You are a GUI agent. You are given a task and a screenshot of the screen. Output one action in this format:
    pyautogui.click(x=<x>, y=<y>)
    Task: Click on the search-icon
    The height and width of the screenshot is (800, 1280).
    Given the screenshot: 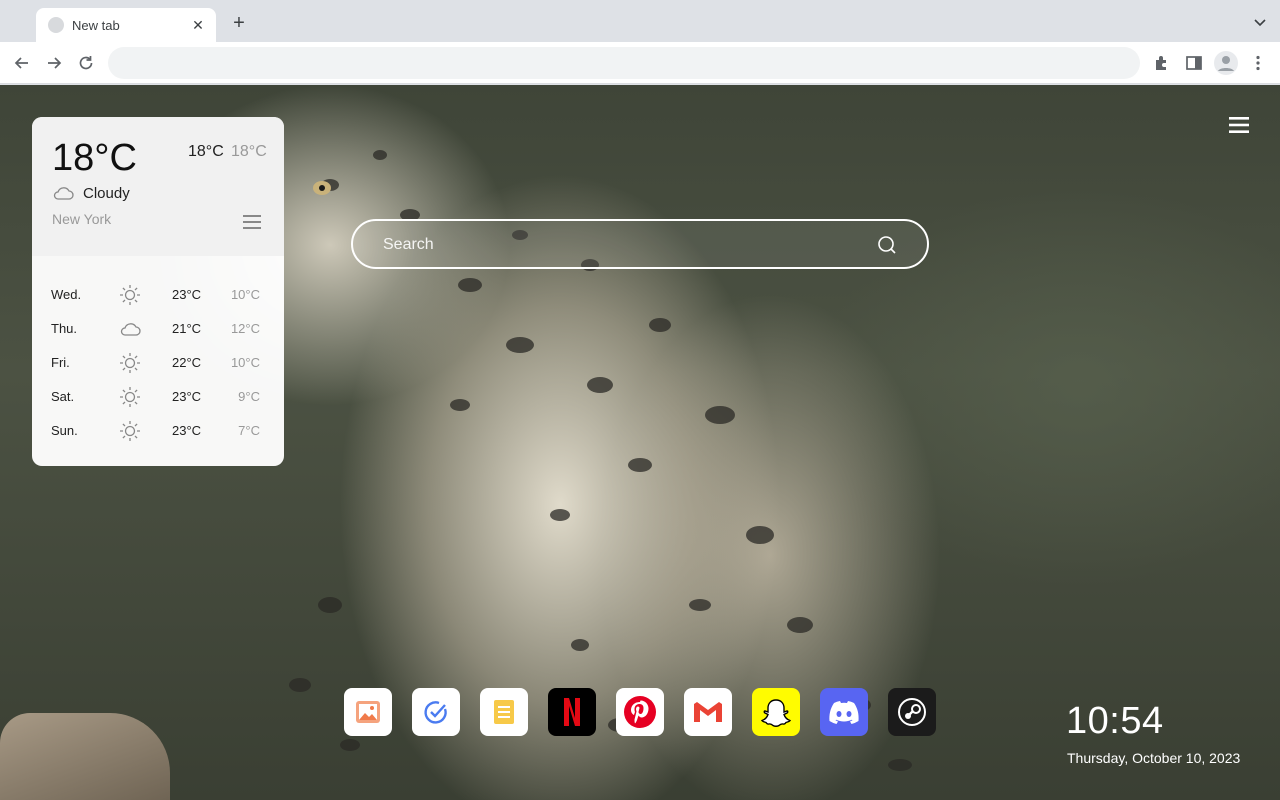 What is the action you would take?
    pyautogui.click(x=887, y=245)
    